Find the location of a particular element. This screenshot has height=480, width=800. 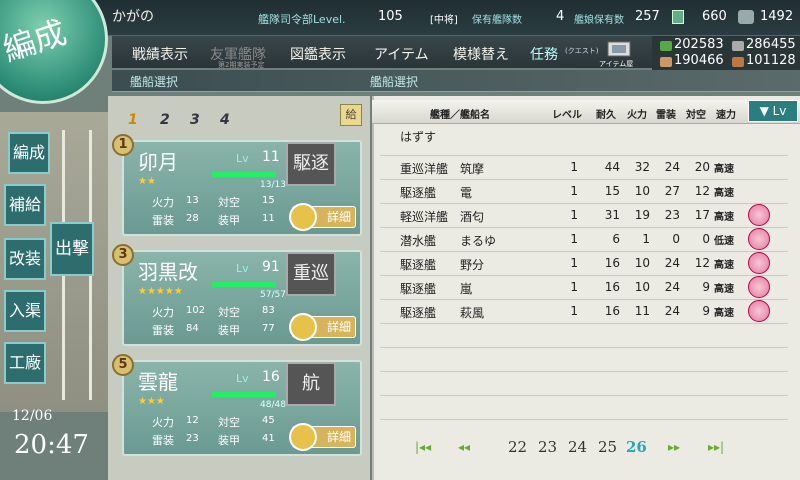

menu-encyclopedia: 図鑑表示 is located at coordinates (318, 54).